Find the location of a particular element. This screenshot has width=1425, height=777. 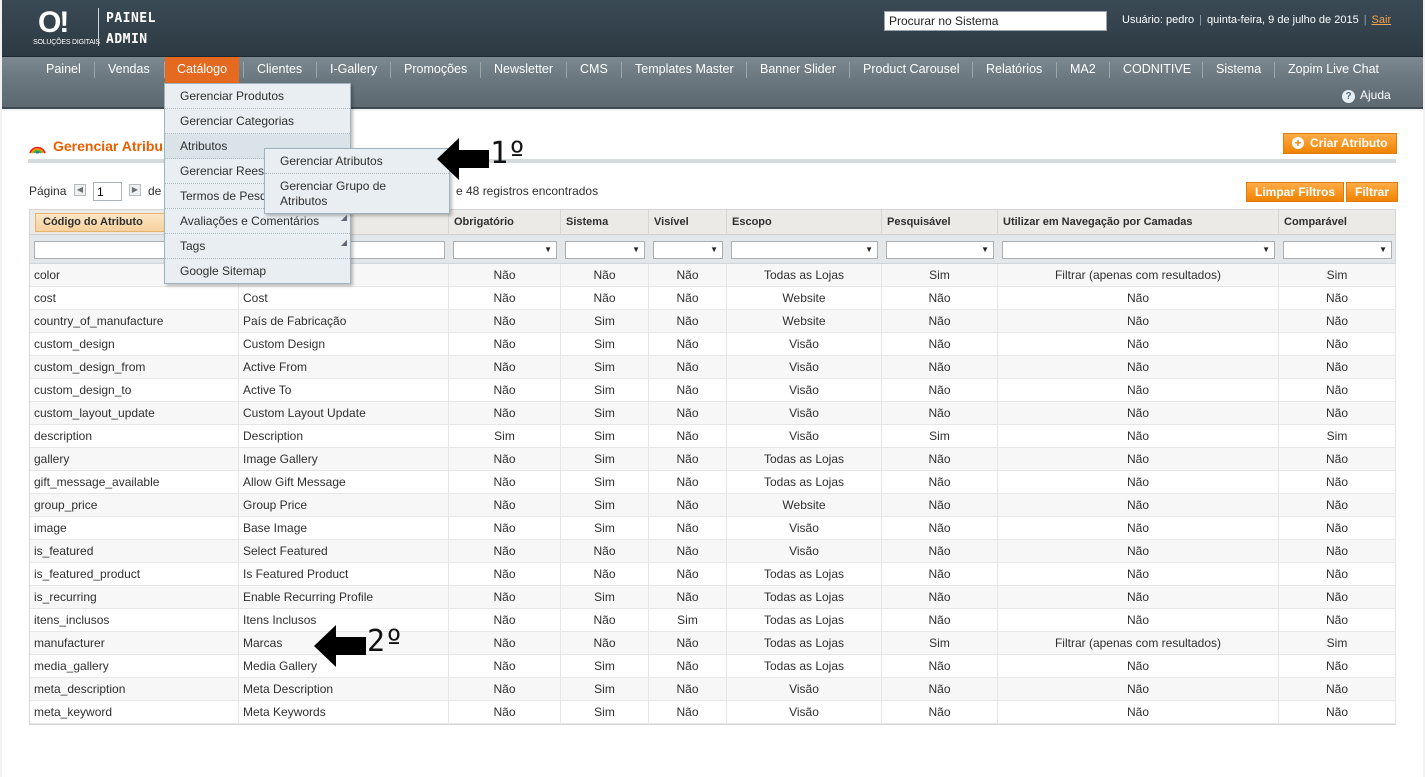

logo-subtitle: SOLUÇÕES DIGITAIS is located at coordinates (66, 42).